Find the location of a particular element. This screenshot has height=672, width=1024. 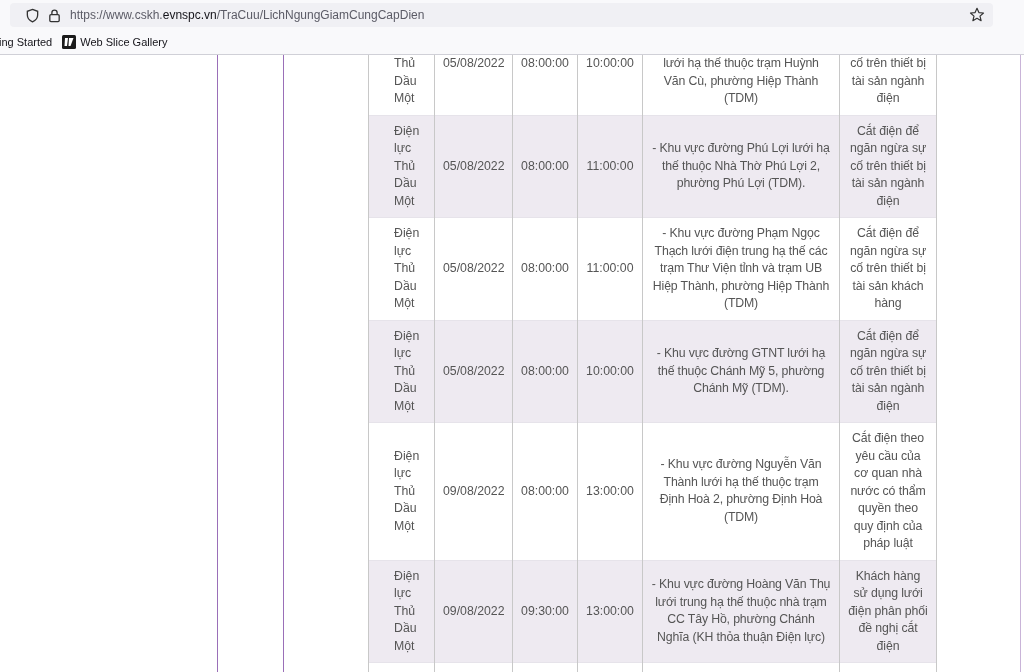

web-slice-icon is located at coordinates (69, 42).